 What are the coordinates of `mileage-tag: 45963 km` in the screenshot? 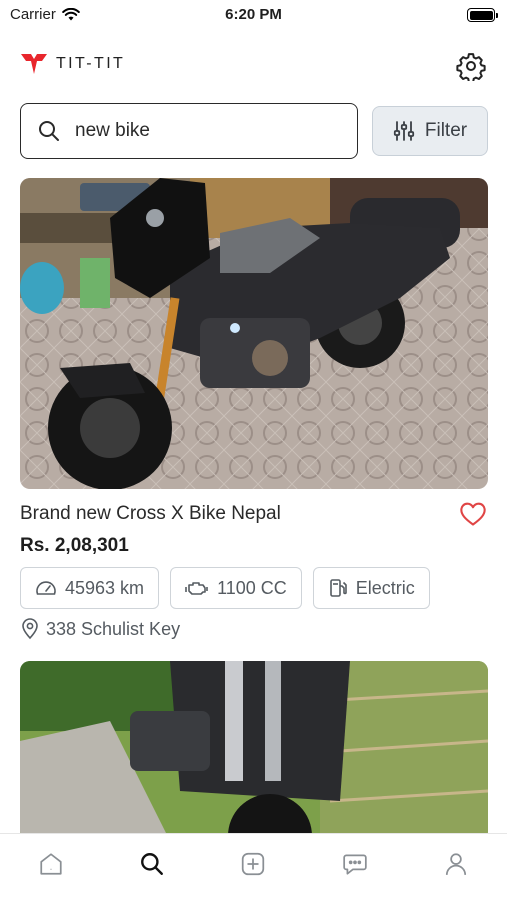 It's located at (90, 588).